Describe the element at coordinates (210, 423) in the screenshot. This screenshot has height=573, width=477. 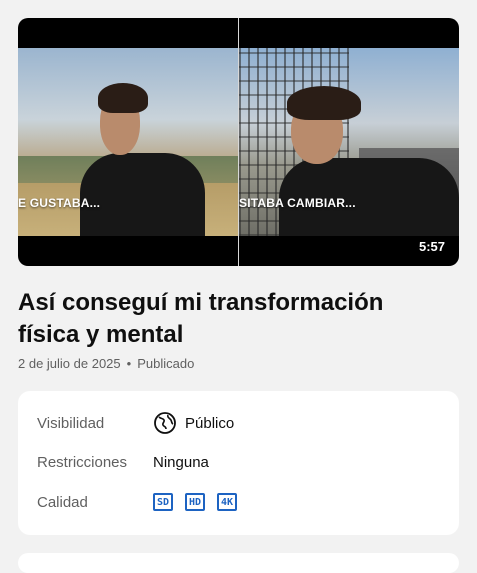
I see `visibility-value: Público` at that location.